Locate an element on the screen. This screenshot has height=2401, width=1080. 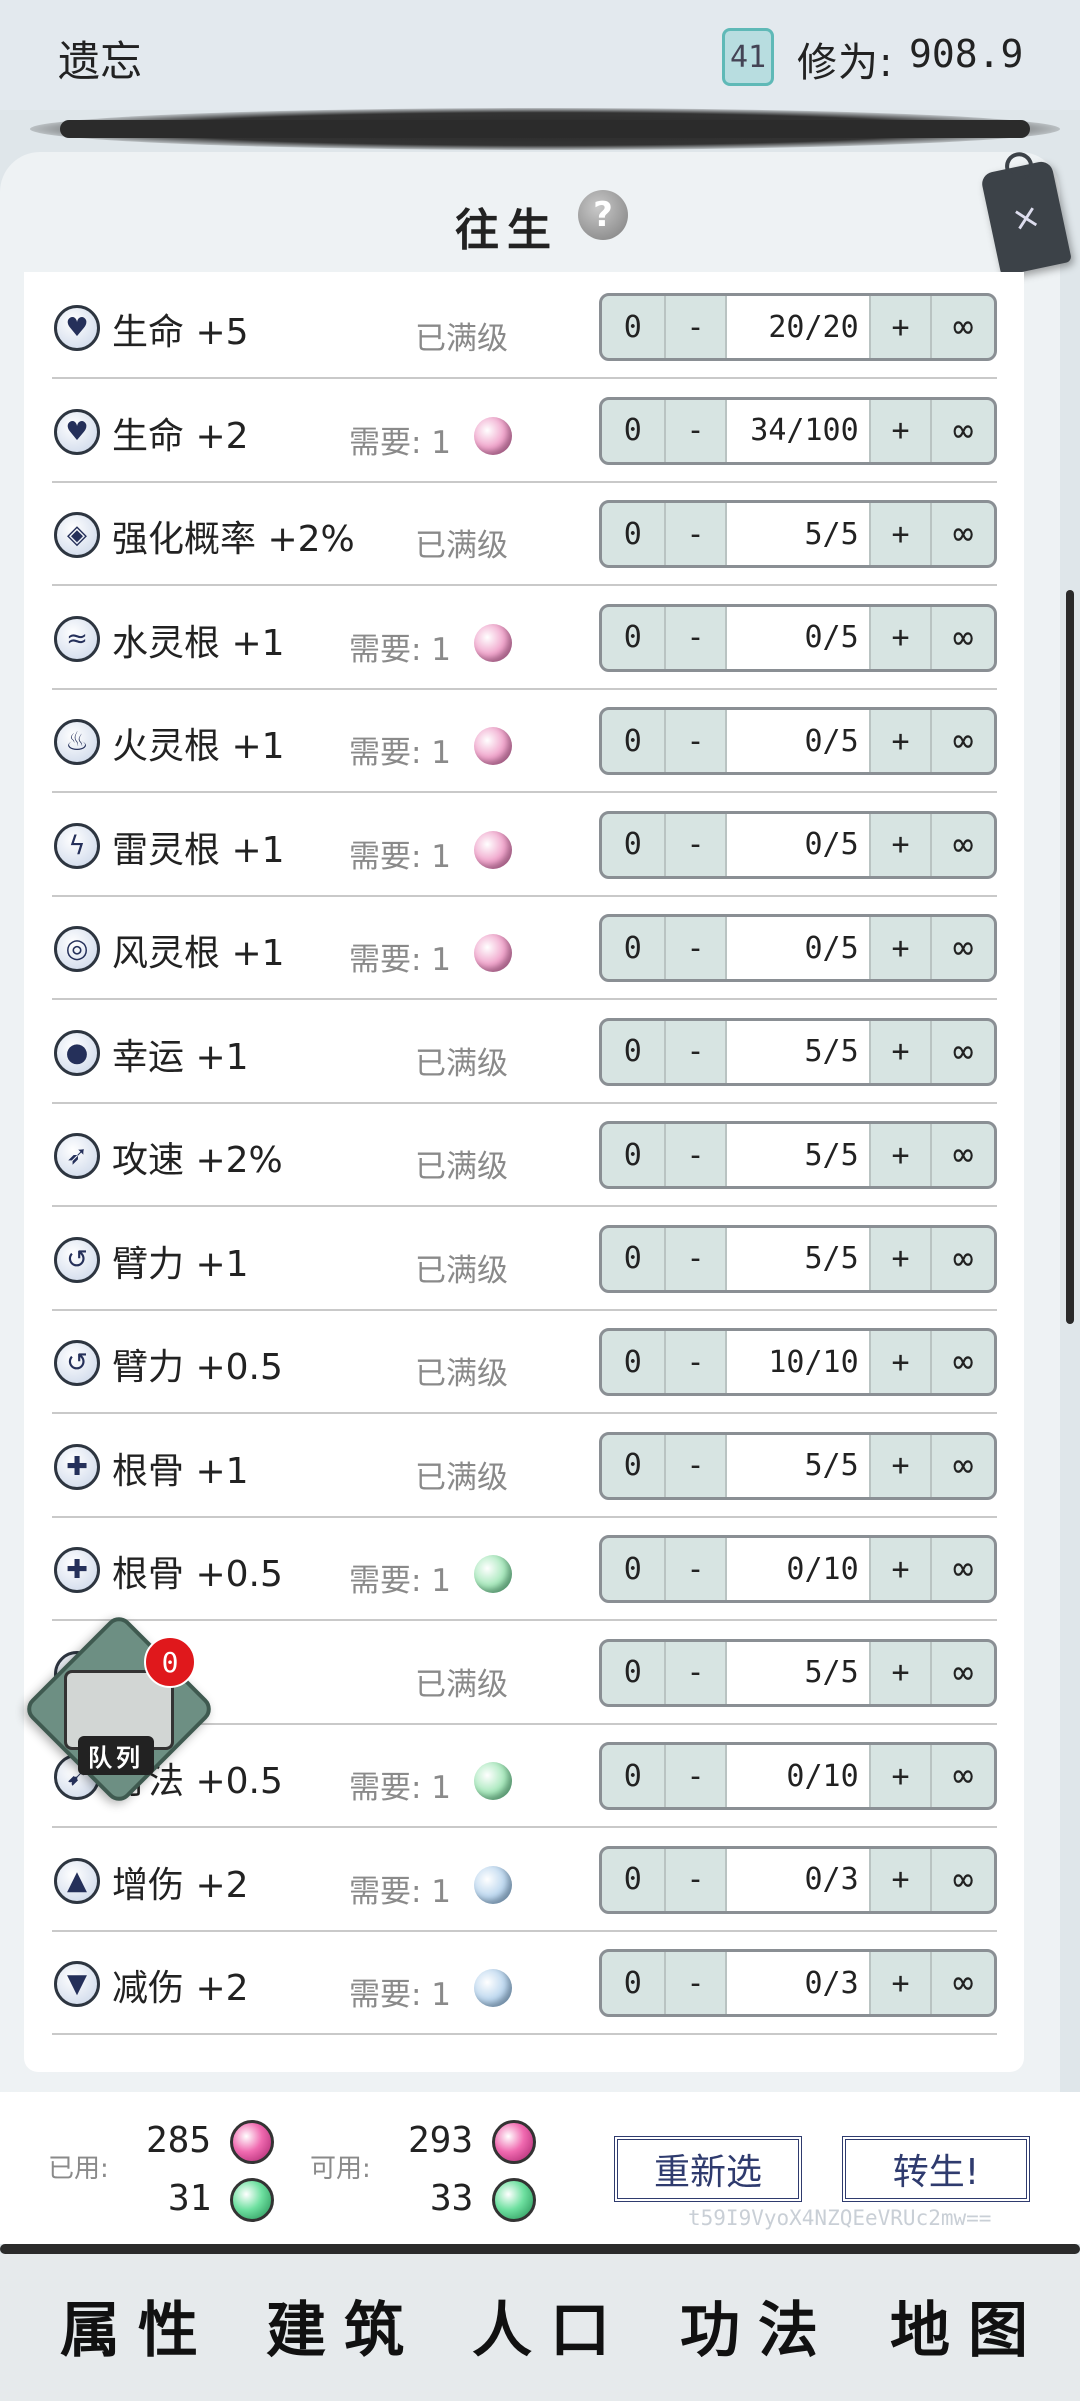
level-stepper: 0-5/5 + ∞ is located at coordinates (798, 534).